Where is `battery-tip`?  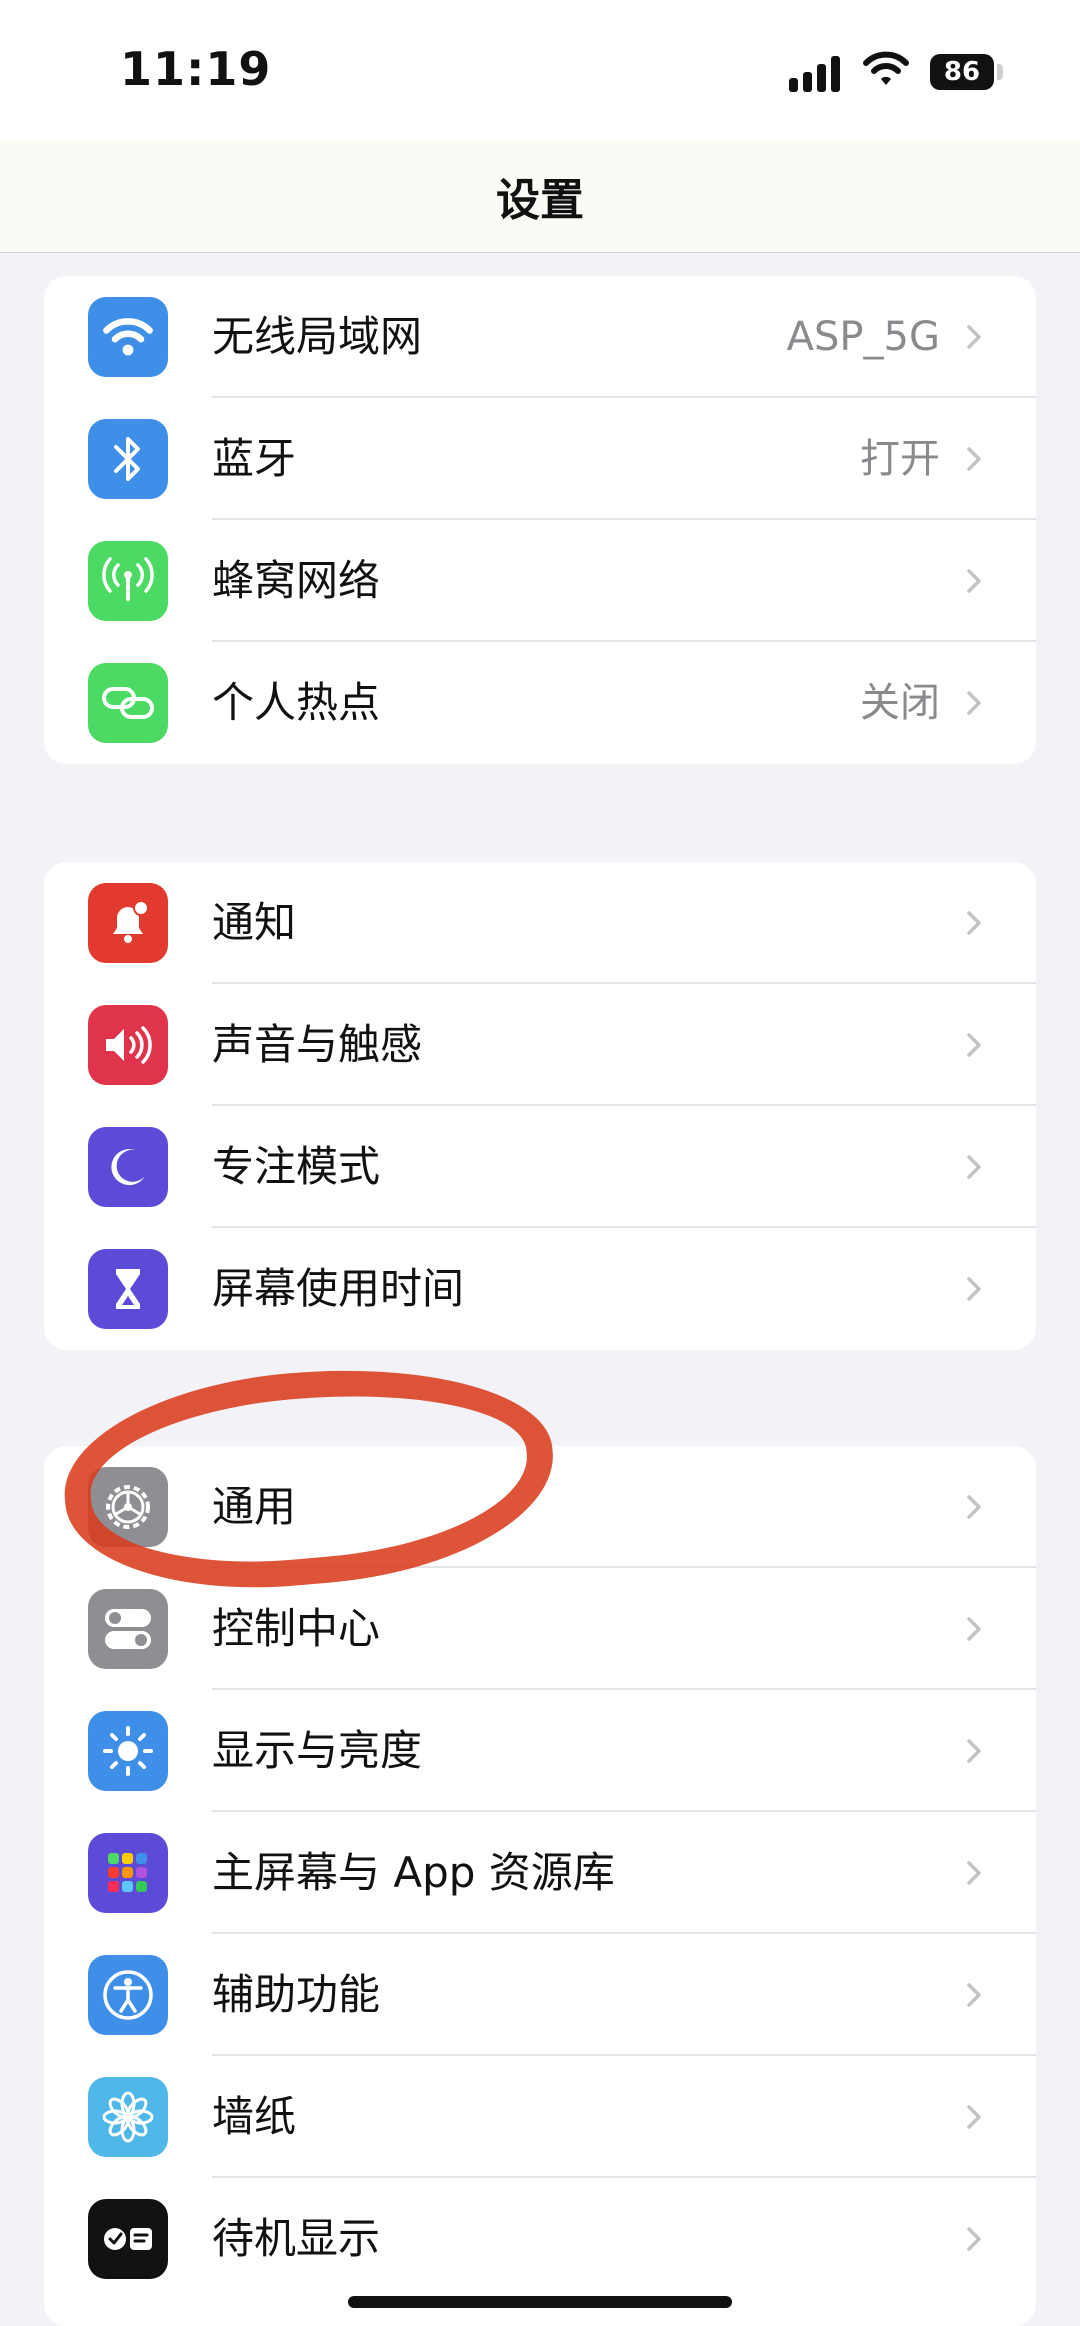
battery-tip is located at coordinates (1000, 72).